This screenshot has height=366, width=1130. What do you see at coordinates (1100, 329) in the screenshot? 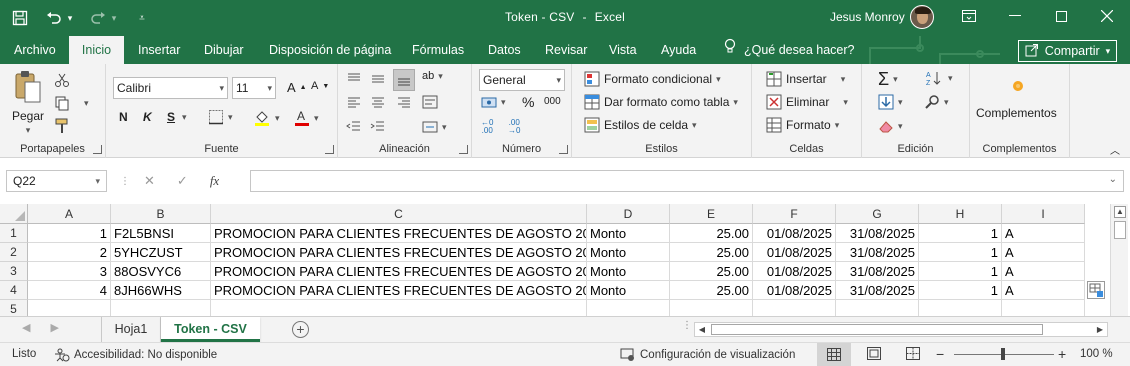
I see `scroll-right-icon: ▶` at bounding box center [1100, 329].